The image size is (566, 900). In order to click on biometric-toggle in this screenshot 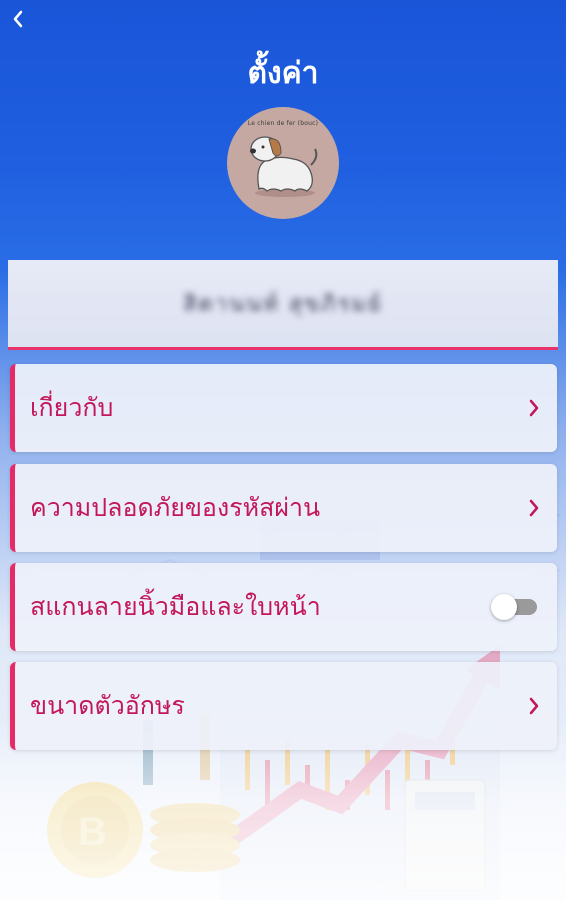, I will do `click(515, 607)`.